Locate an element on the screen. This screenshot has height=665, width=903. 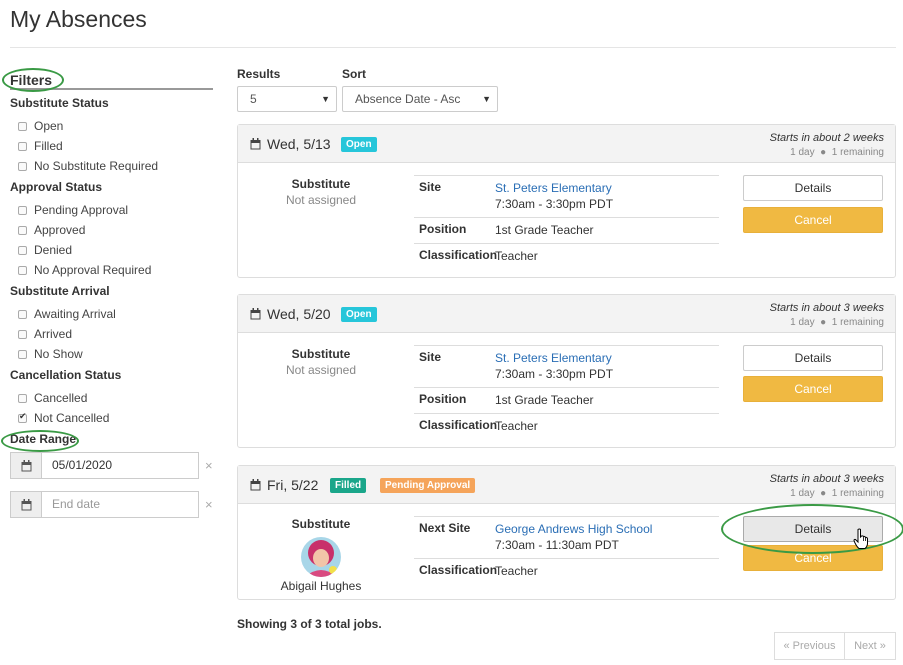
start-date-input: 05/01/2020 is located at coordinates (120, 465).